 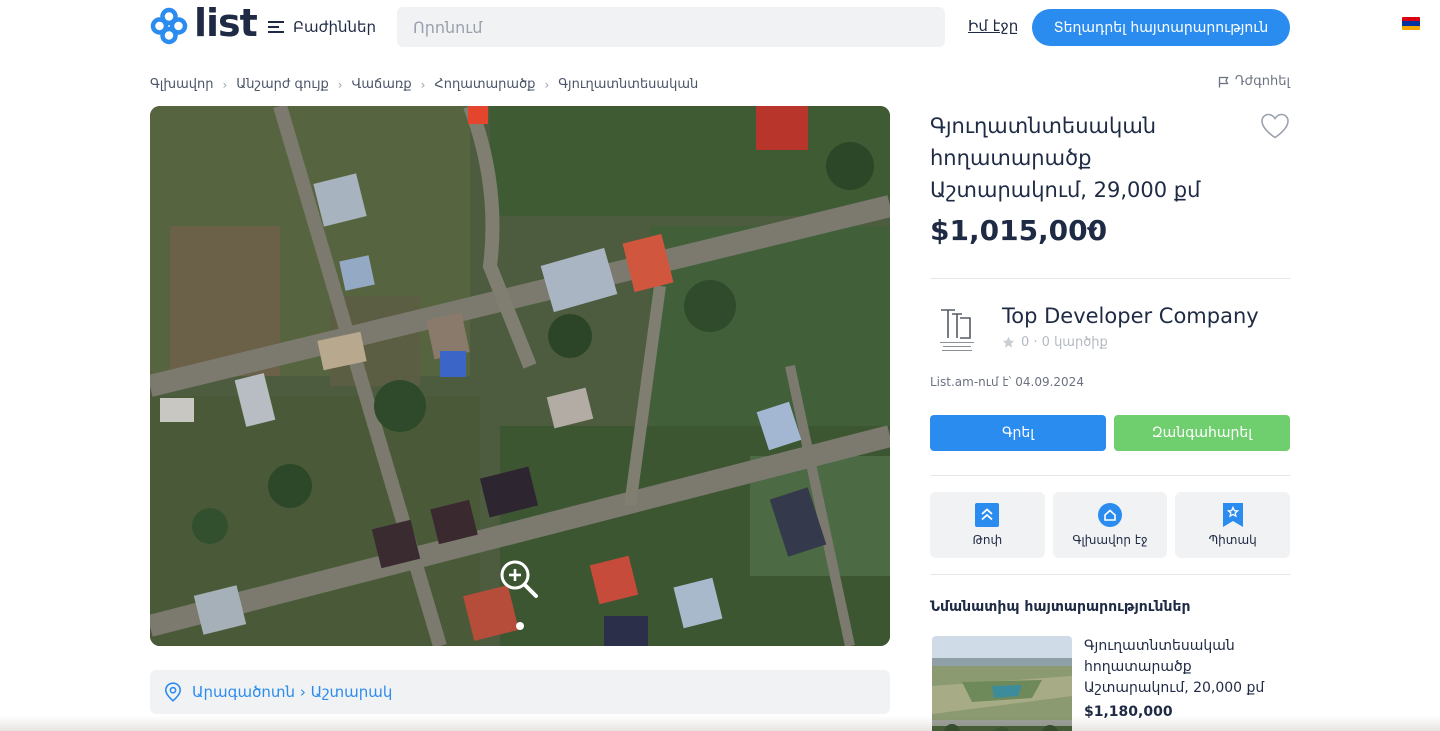 I want to click on tile-label-label: Պիտակ, so click(x=1232, y=540).